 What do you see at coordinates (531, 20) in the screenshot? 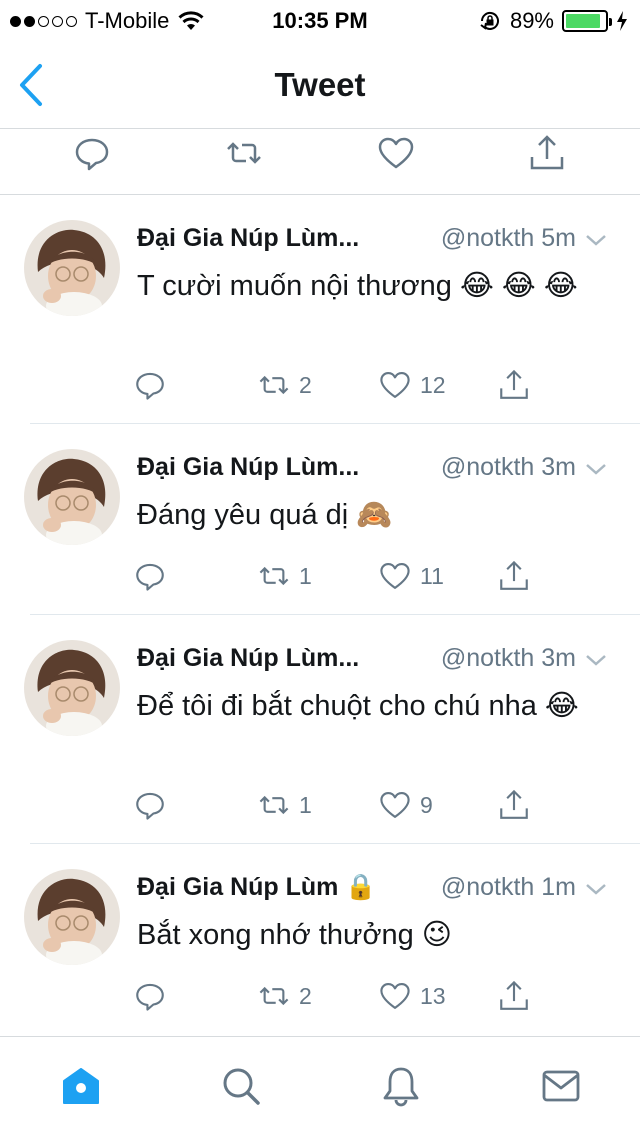
I see `battery-percent: 89%` at bounding box center [531, 20].